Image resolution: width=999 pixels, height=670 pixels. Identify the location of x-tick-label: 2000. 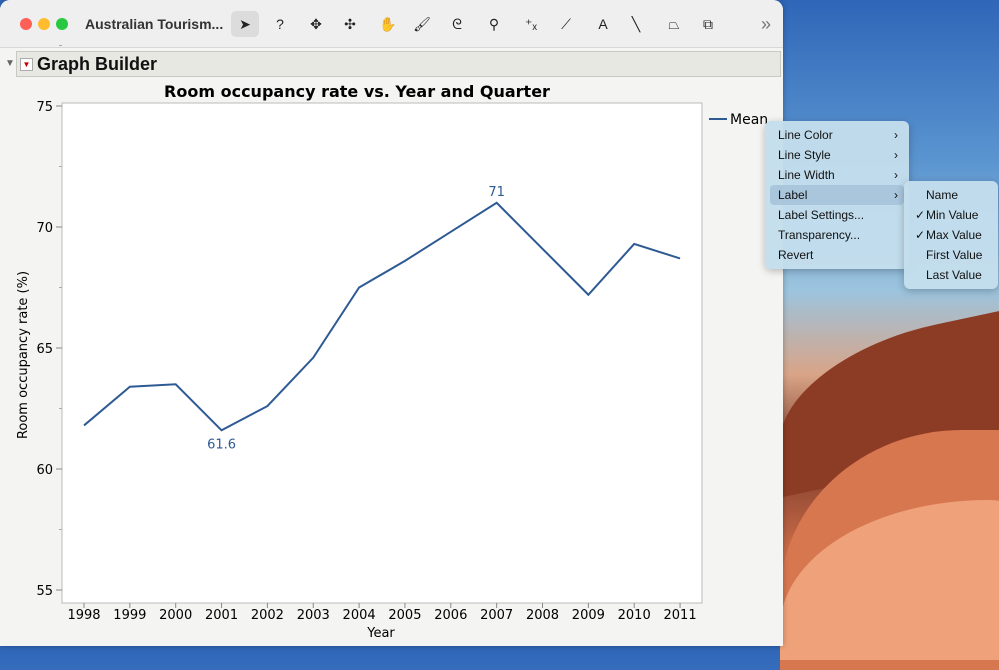
(175, 615).